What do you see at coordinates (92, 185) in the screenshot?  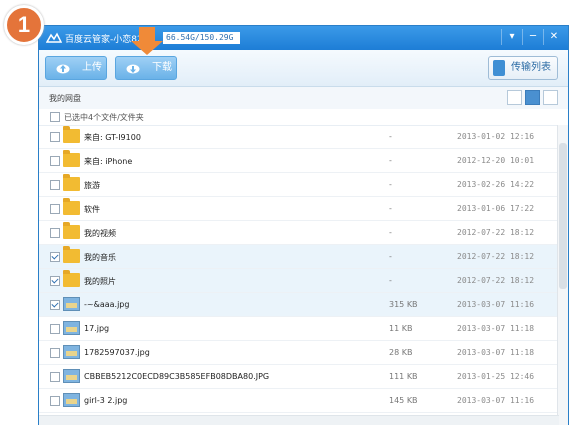 I see `file-name: 旅游` at bounding box center [92, 185].